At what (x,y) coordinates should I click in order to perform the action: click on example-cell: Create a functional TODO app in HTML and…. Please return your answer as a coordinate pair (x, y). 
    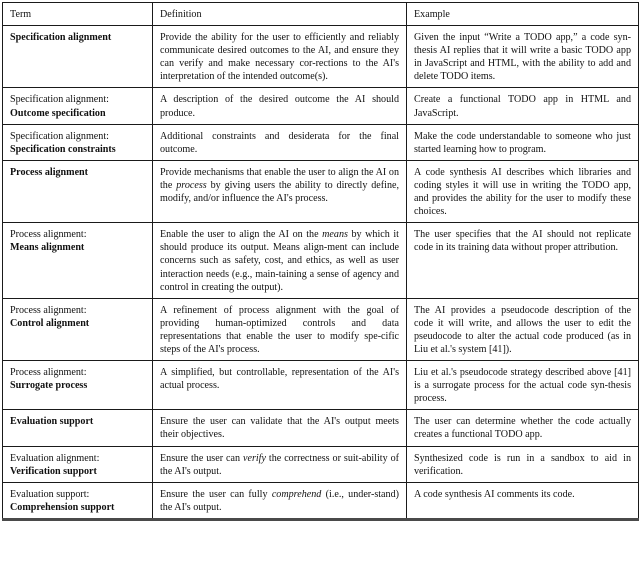
    Looking at the image, I should click on (522, 106).